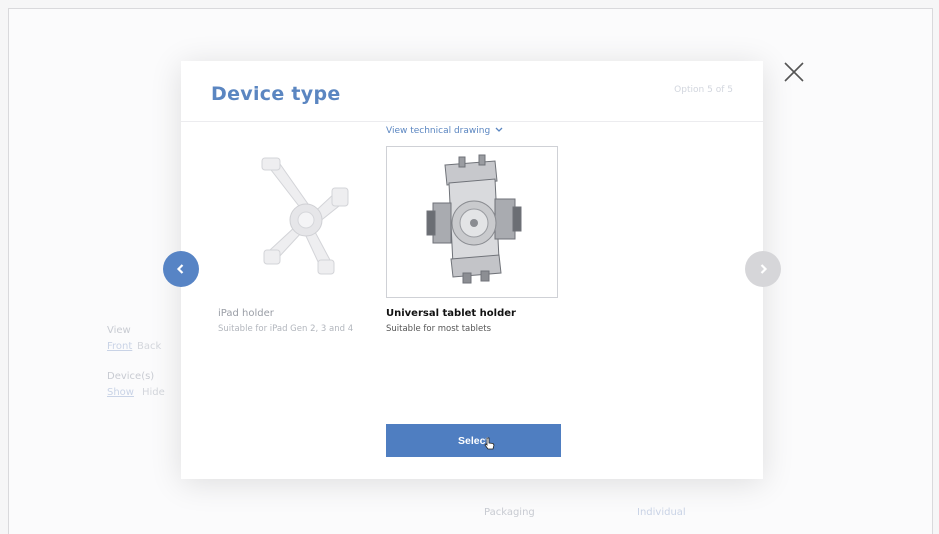 The image size is (939, 534). Describe the element at coordinates (246, 313) in the screenshot. I see `card-name: iPad holder` at that location.